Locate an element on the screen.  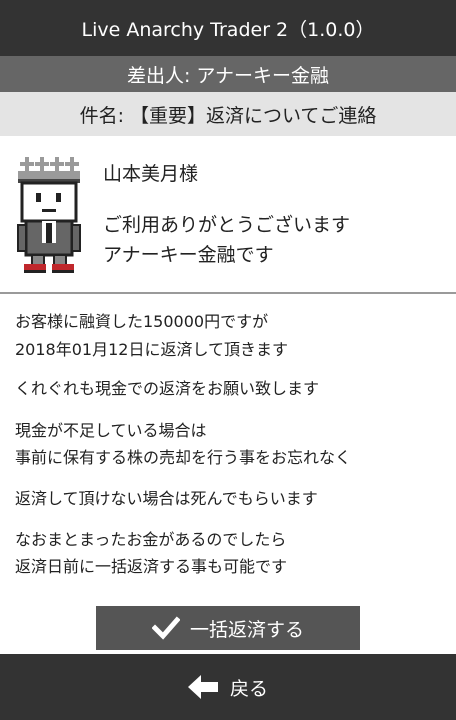
recipient-name: 山本美月様 is located at coordinates (151, 174).